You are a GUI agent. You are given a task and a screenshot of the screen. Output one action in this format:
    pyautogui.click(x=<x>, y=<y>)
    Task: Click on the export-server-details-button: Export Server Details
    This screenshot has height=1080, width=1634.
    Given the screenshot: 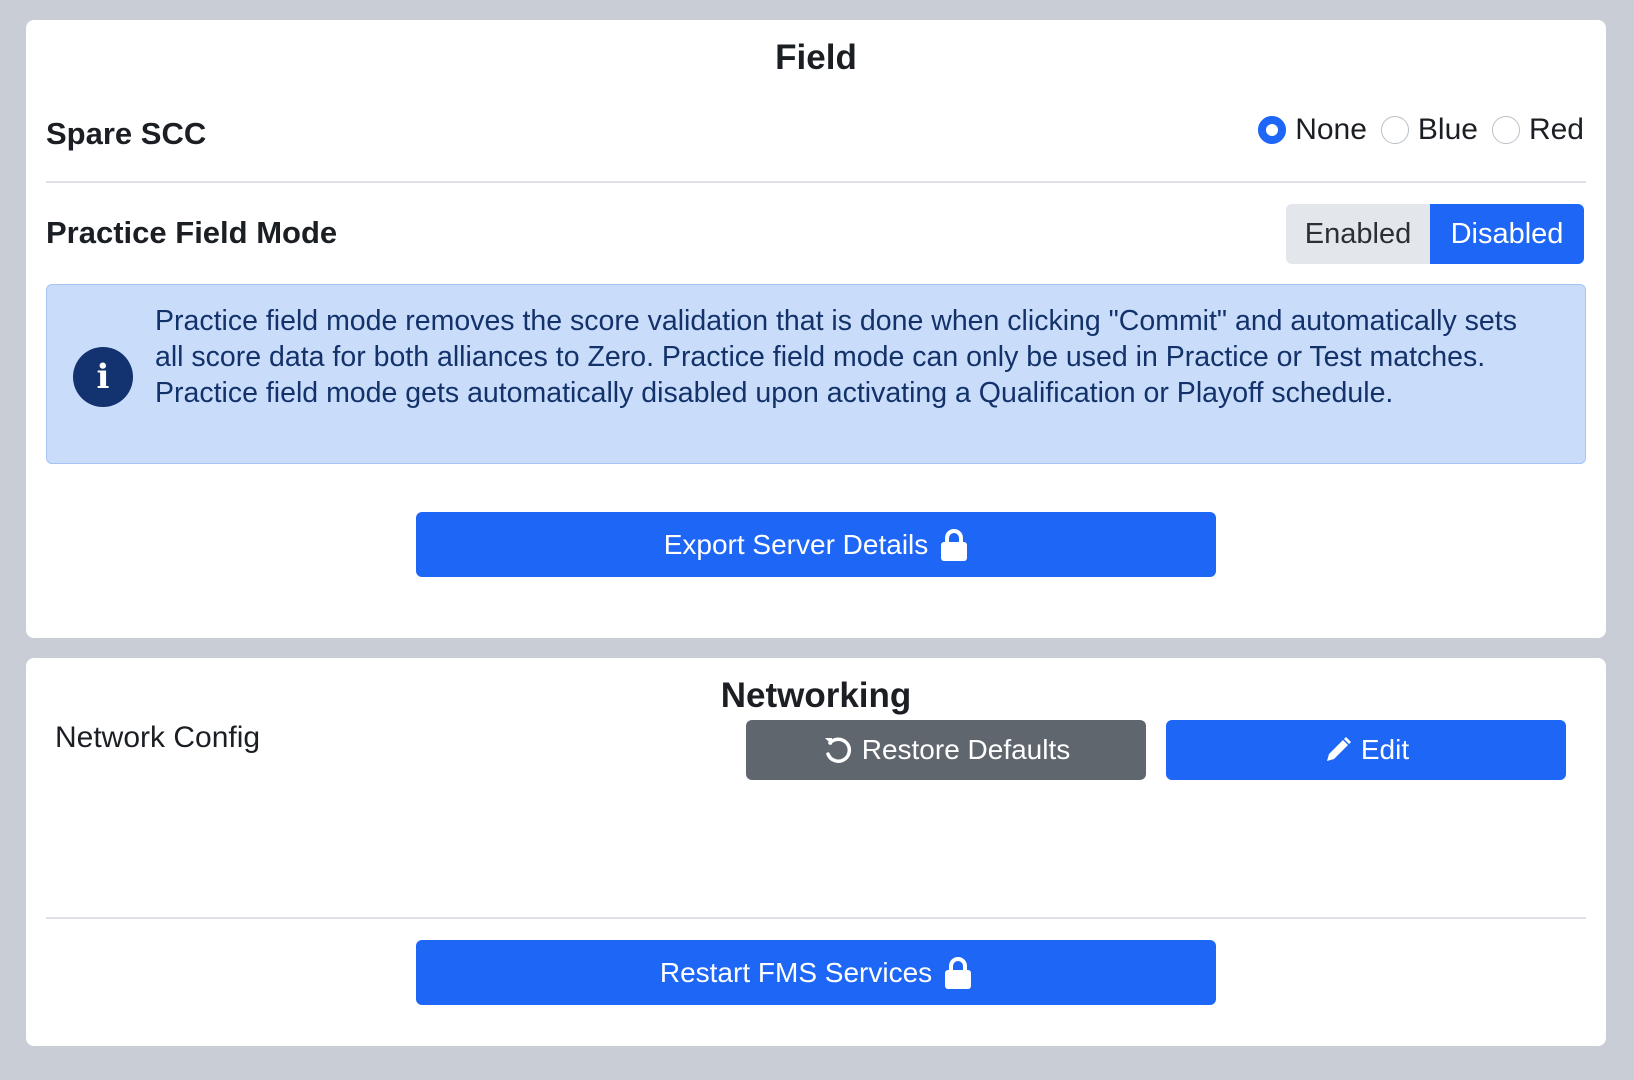 What is the action you would take?
    pyautogui.click(x=816, y=544)
    